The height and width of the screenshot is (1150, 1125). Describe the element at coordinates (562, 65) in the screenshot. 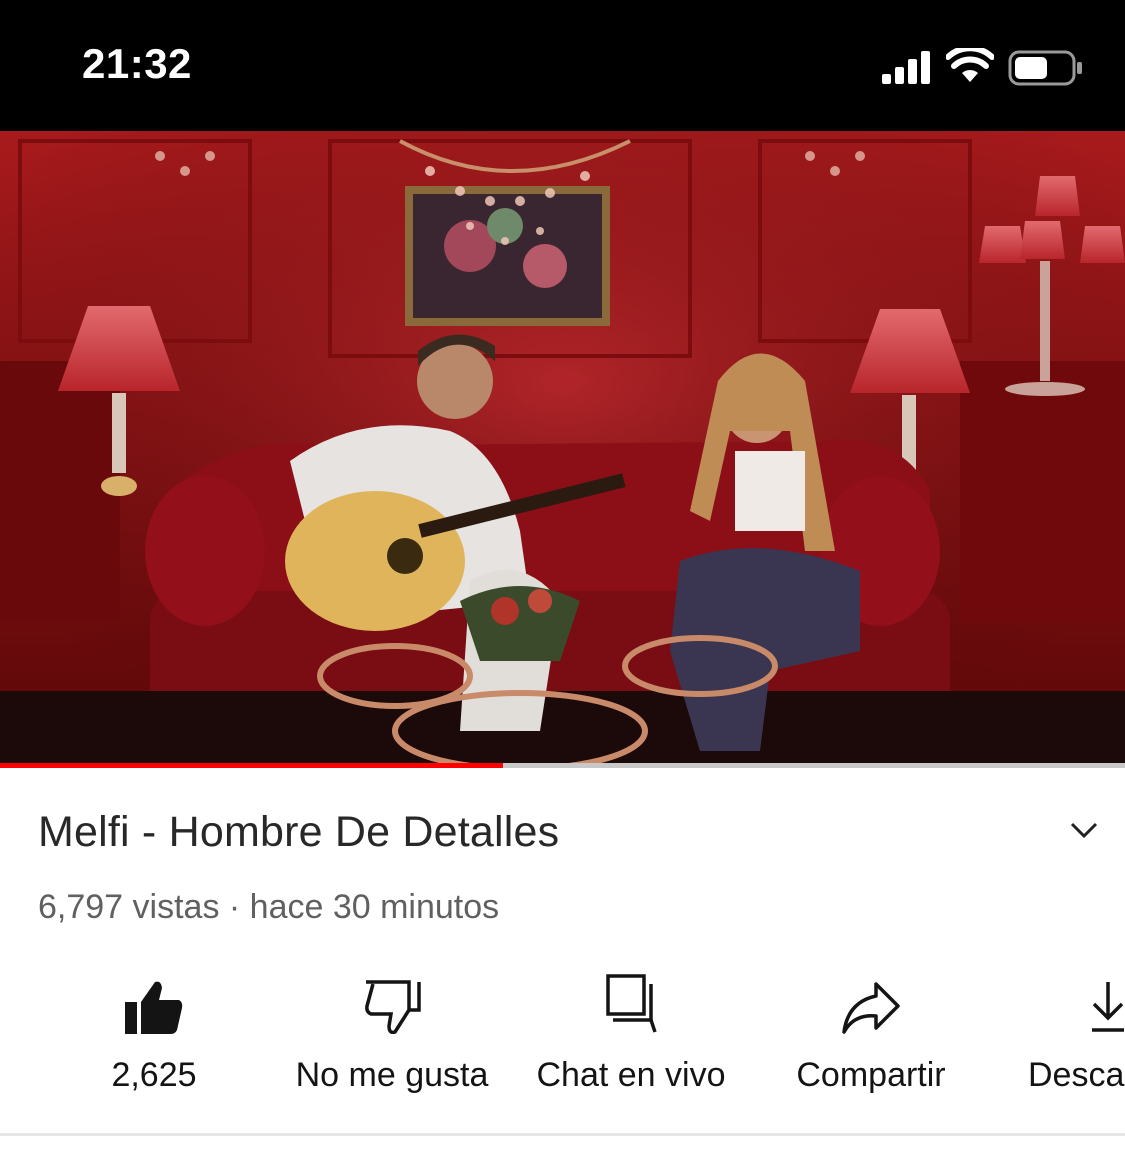

I see `status-bar: 21:32` at that location.